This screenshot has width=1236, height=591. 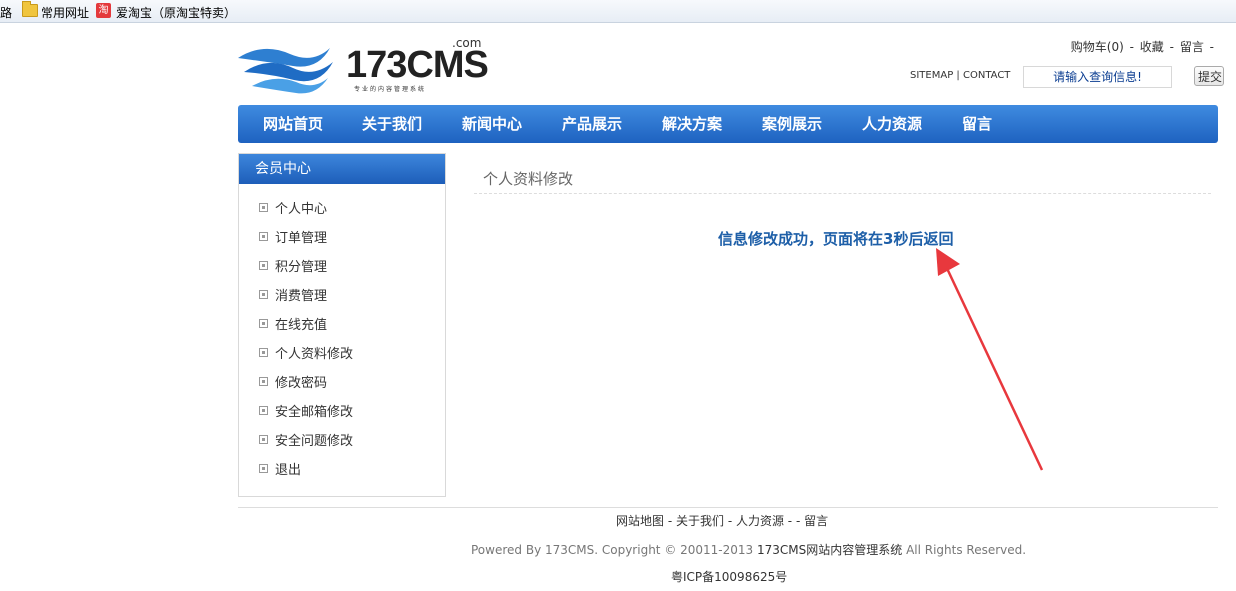 What do you see at coordinates (30, 9) in the screenshot?
I see `folder-icon` at bounding box center [30, 9].